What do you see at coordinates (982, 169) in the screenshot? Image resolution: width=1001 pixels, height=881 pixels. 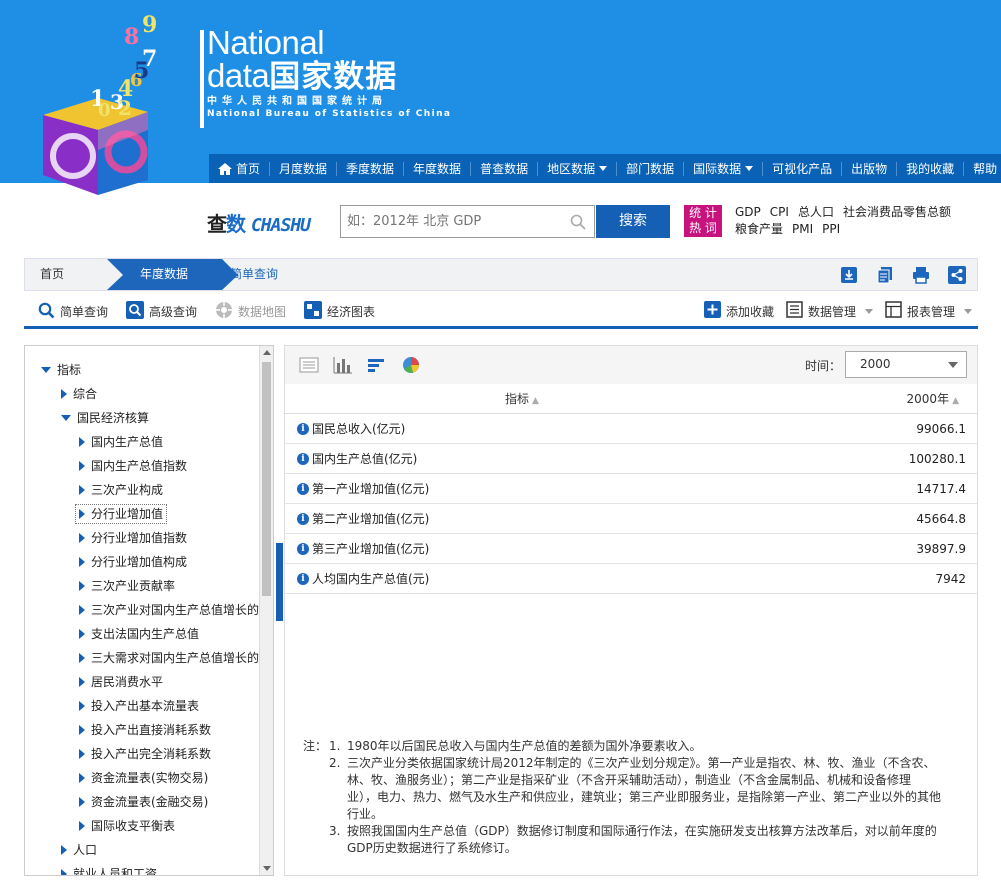 I see `nav-item: 帮助` at bounding box center [982, 169].